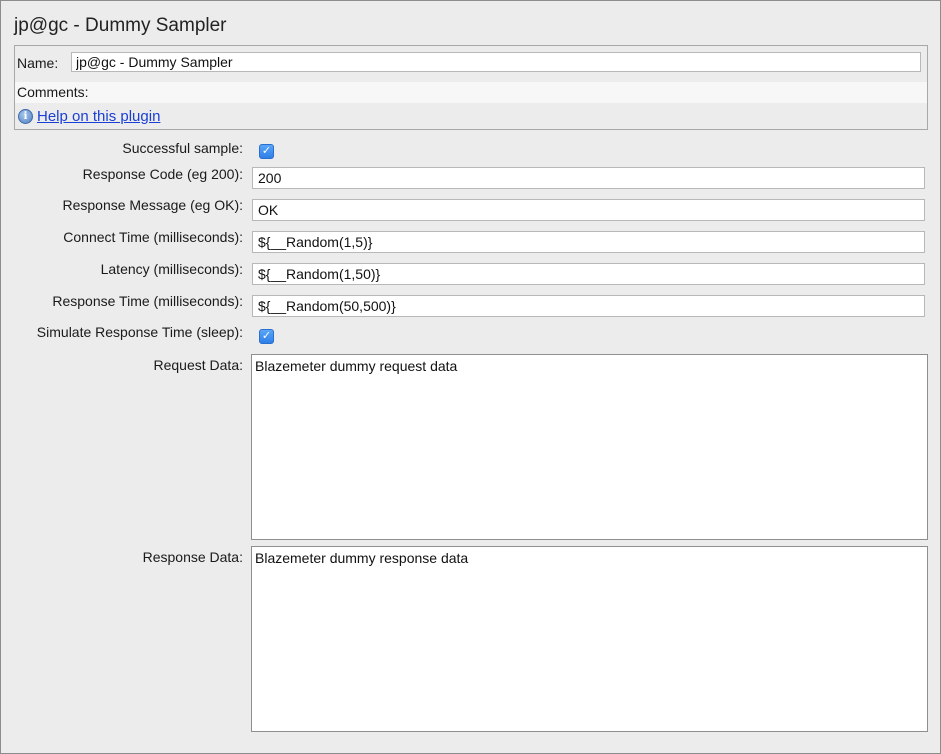 The image size is (941, 754). What do you see at coordinates (496, 62) in the screenshot?
I see `name-input` at bounding box center [496, 62].